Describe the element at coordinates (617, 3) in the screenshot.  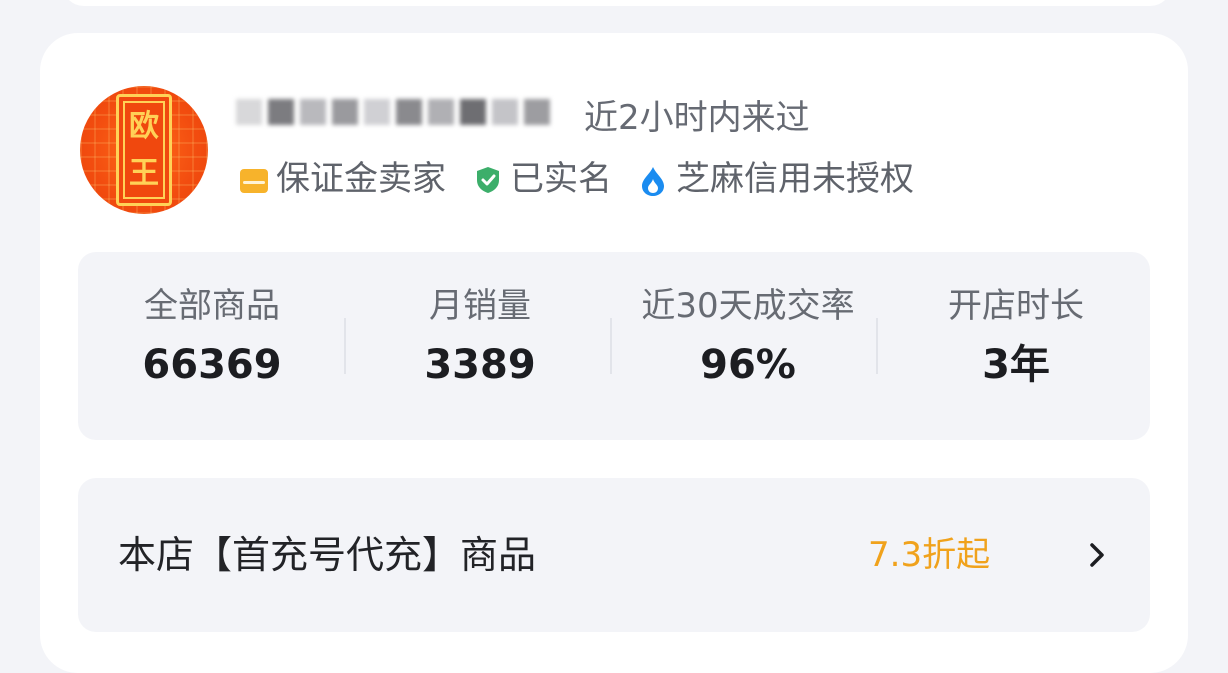
I see `previous-card` at that location.